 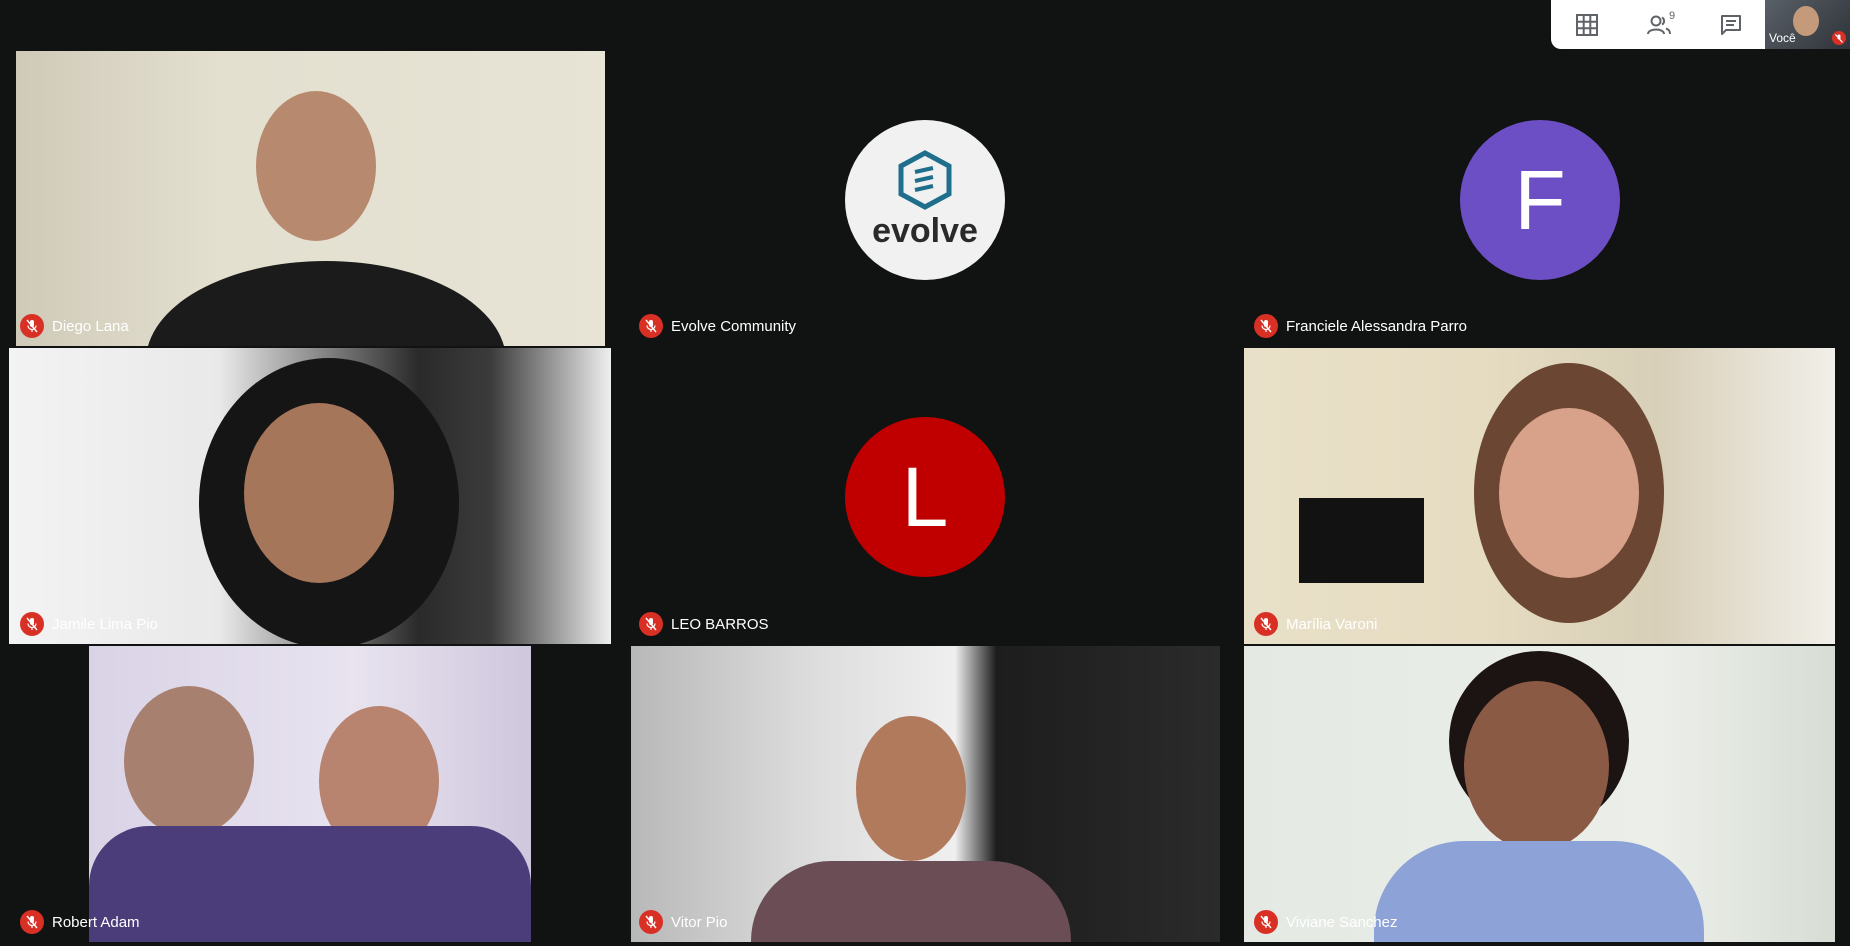 I want to click on evolve-logo-avatar: evolve, so click(x=925, y=200).